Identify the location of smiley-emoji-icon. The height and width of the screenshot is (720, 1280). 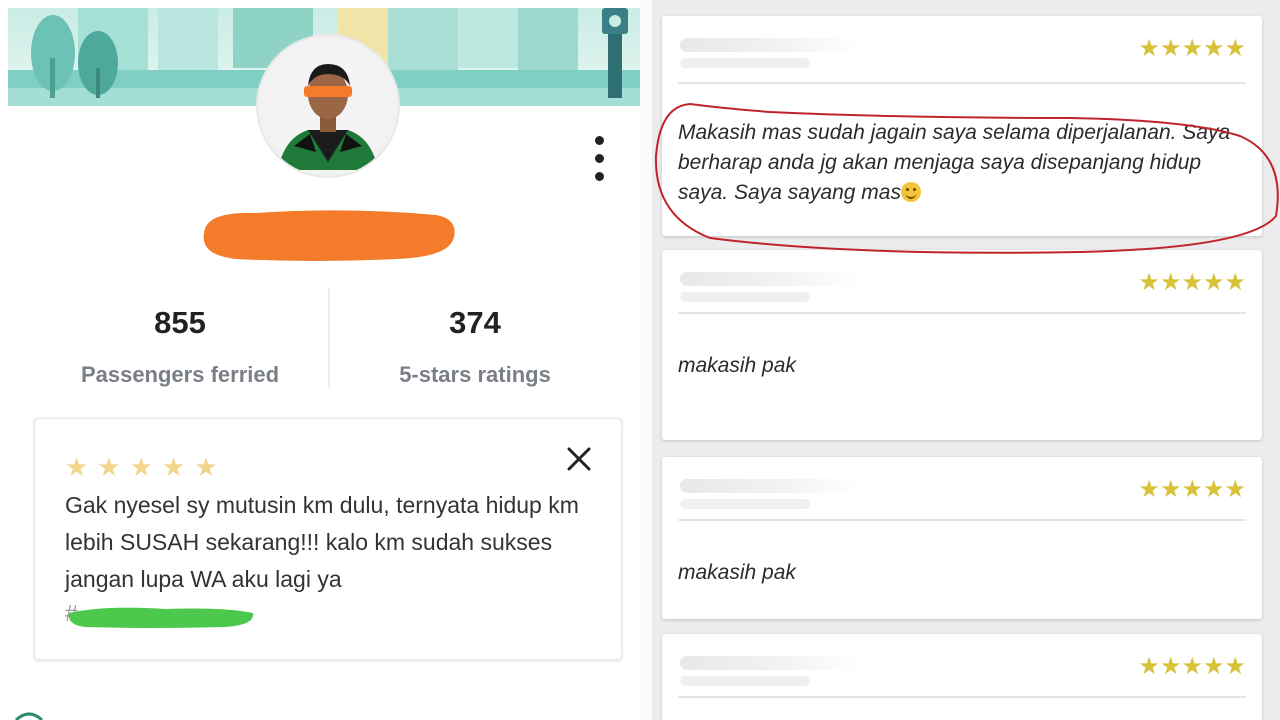
(910, 192).